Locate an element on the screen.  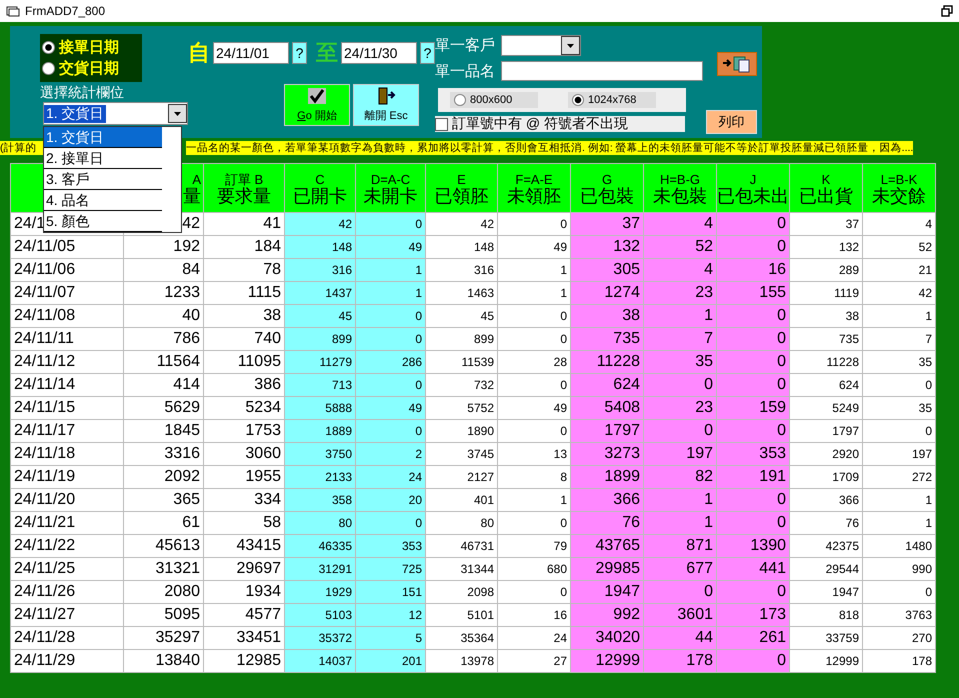
table-cell: 24/11/12 is located at coordinates (67, 362).